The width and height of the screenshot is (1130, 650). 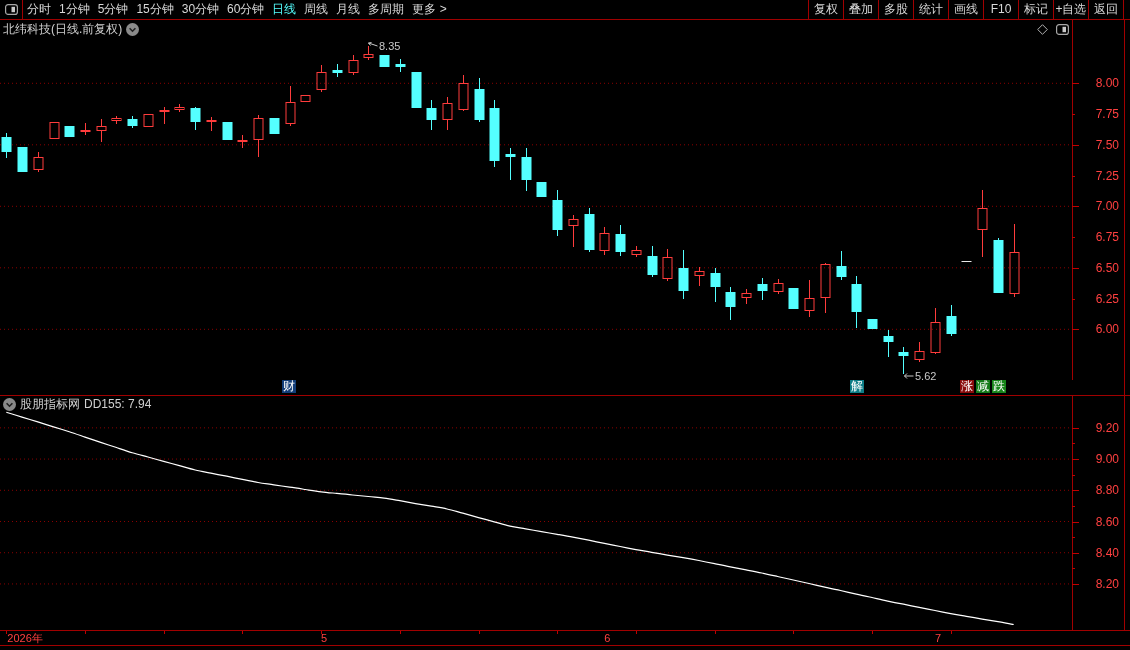 I want to click on price-label: 5.62, so click(x=926, y=376).